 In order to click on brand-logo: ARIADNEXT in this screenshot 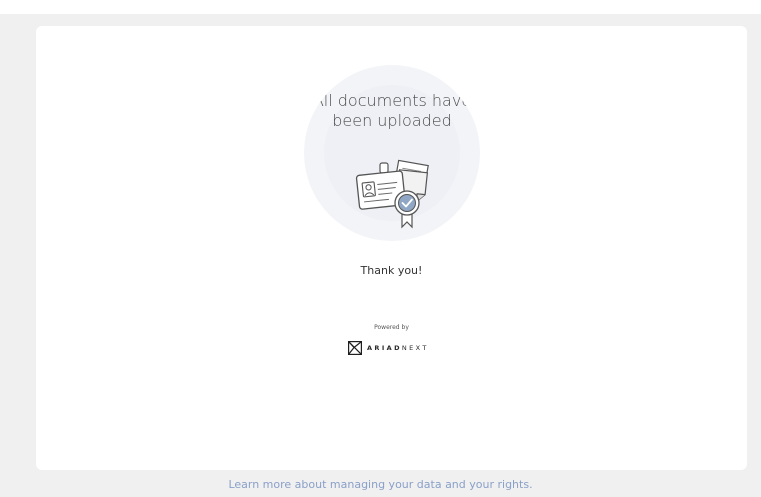, I will do `click(388, 348)`.